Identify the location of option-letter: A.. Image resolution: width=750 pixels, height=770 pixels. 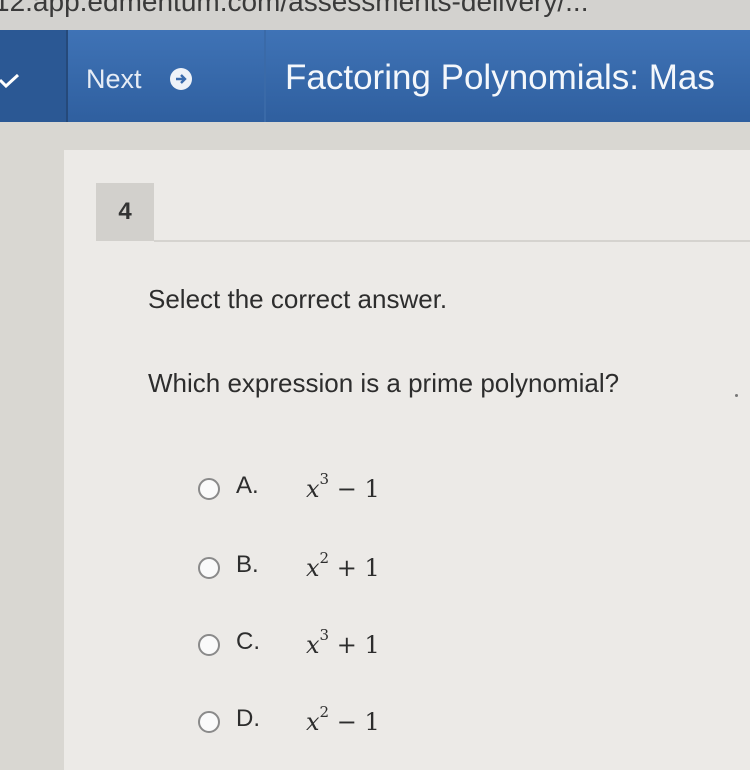
(247, 485).